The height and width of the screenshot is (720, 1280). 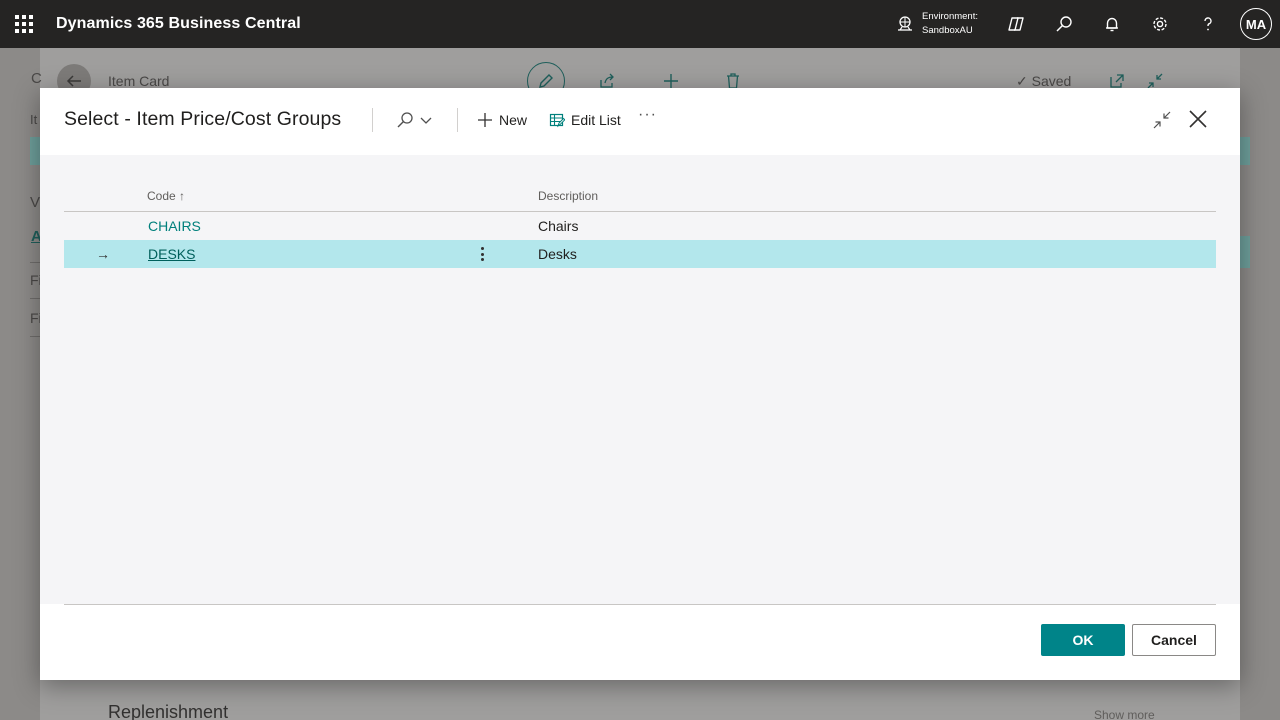 I want to click on waffle-icon, so click(x=24, y=24).